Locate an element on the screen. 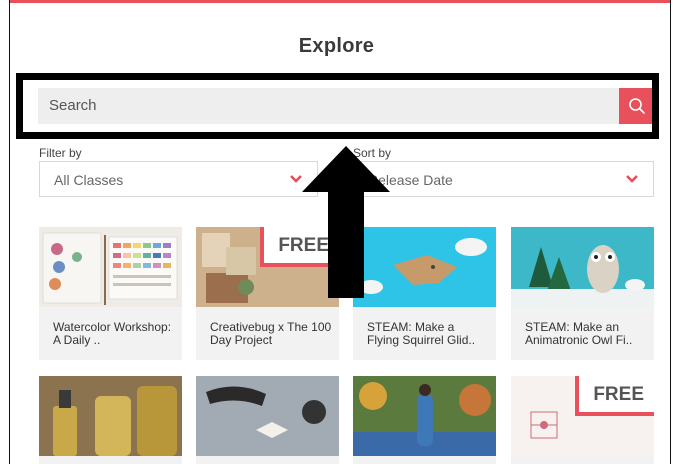 Image resolution: width=673 pixels, height=464 pixels. filter-label: Filter by is located at coordinates (60, 153).